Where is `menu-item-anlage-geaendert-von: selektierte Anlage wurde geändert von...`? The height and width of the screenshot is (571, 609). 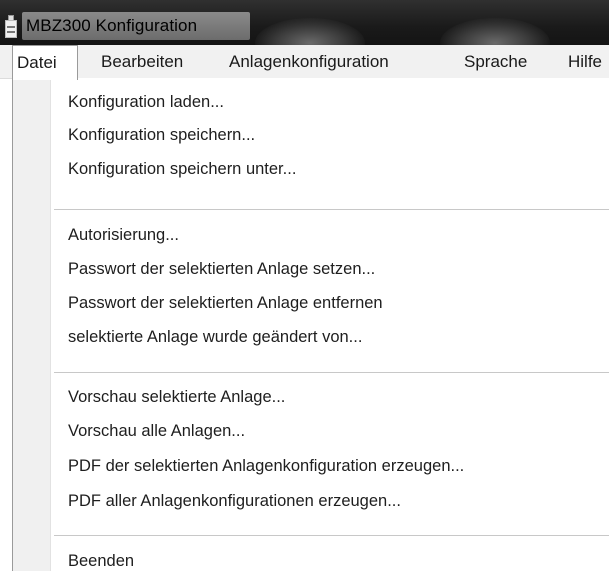
menu-item-anlage-geaendert-von: selektierte Anlage wurde geändert von... is located at coordinates (215, 337).